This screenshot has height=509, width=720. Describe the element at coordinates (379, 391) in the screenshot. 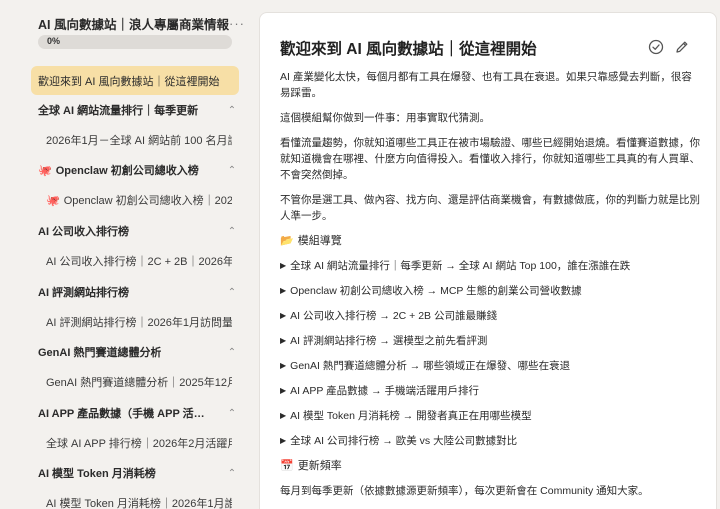

I see `list-item: ▶ AI APP 產品數據 → 手機端活躍用戶排行` at that location.